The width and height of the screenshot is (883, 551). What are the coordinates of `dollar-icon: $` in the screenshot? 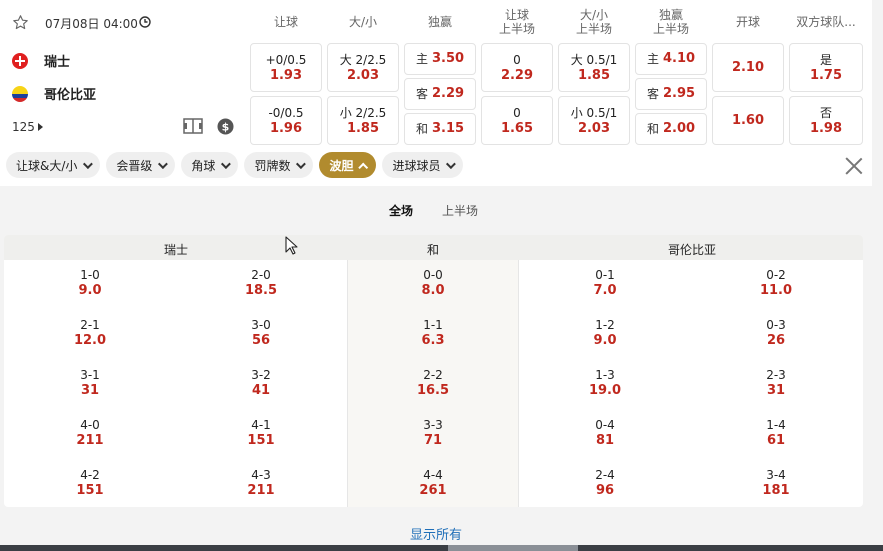 It's located at (225, 126).